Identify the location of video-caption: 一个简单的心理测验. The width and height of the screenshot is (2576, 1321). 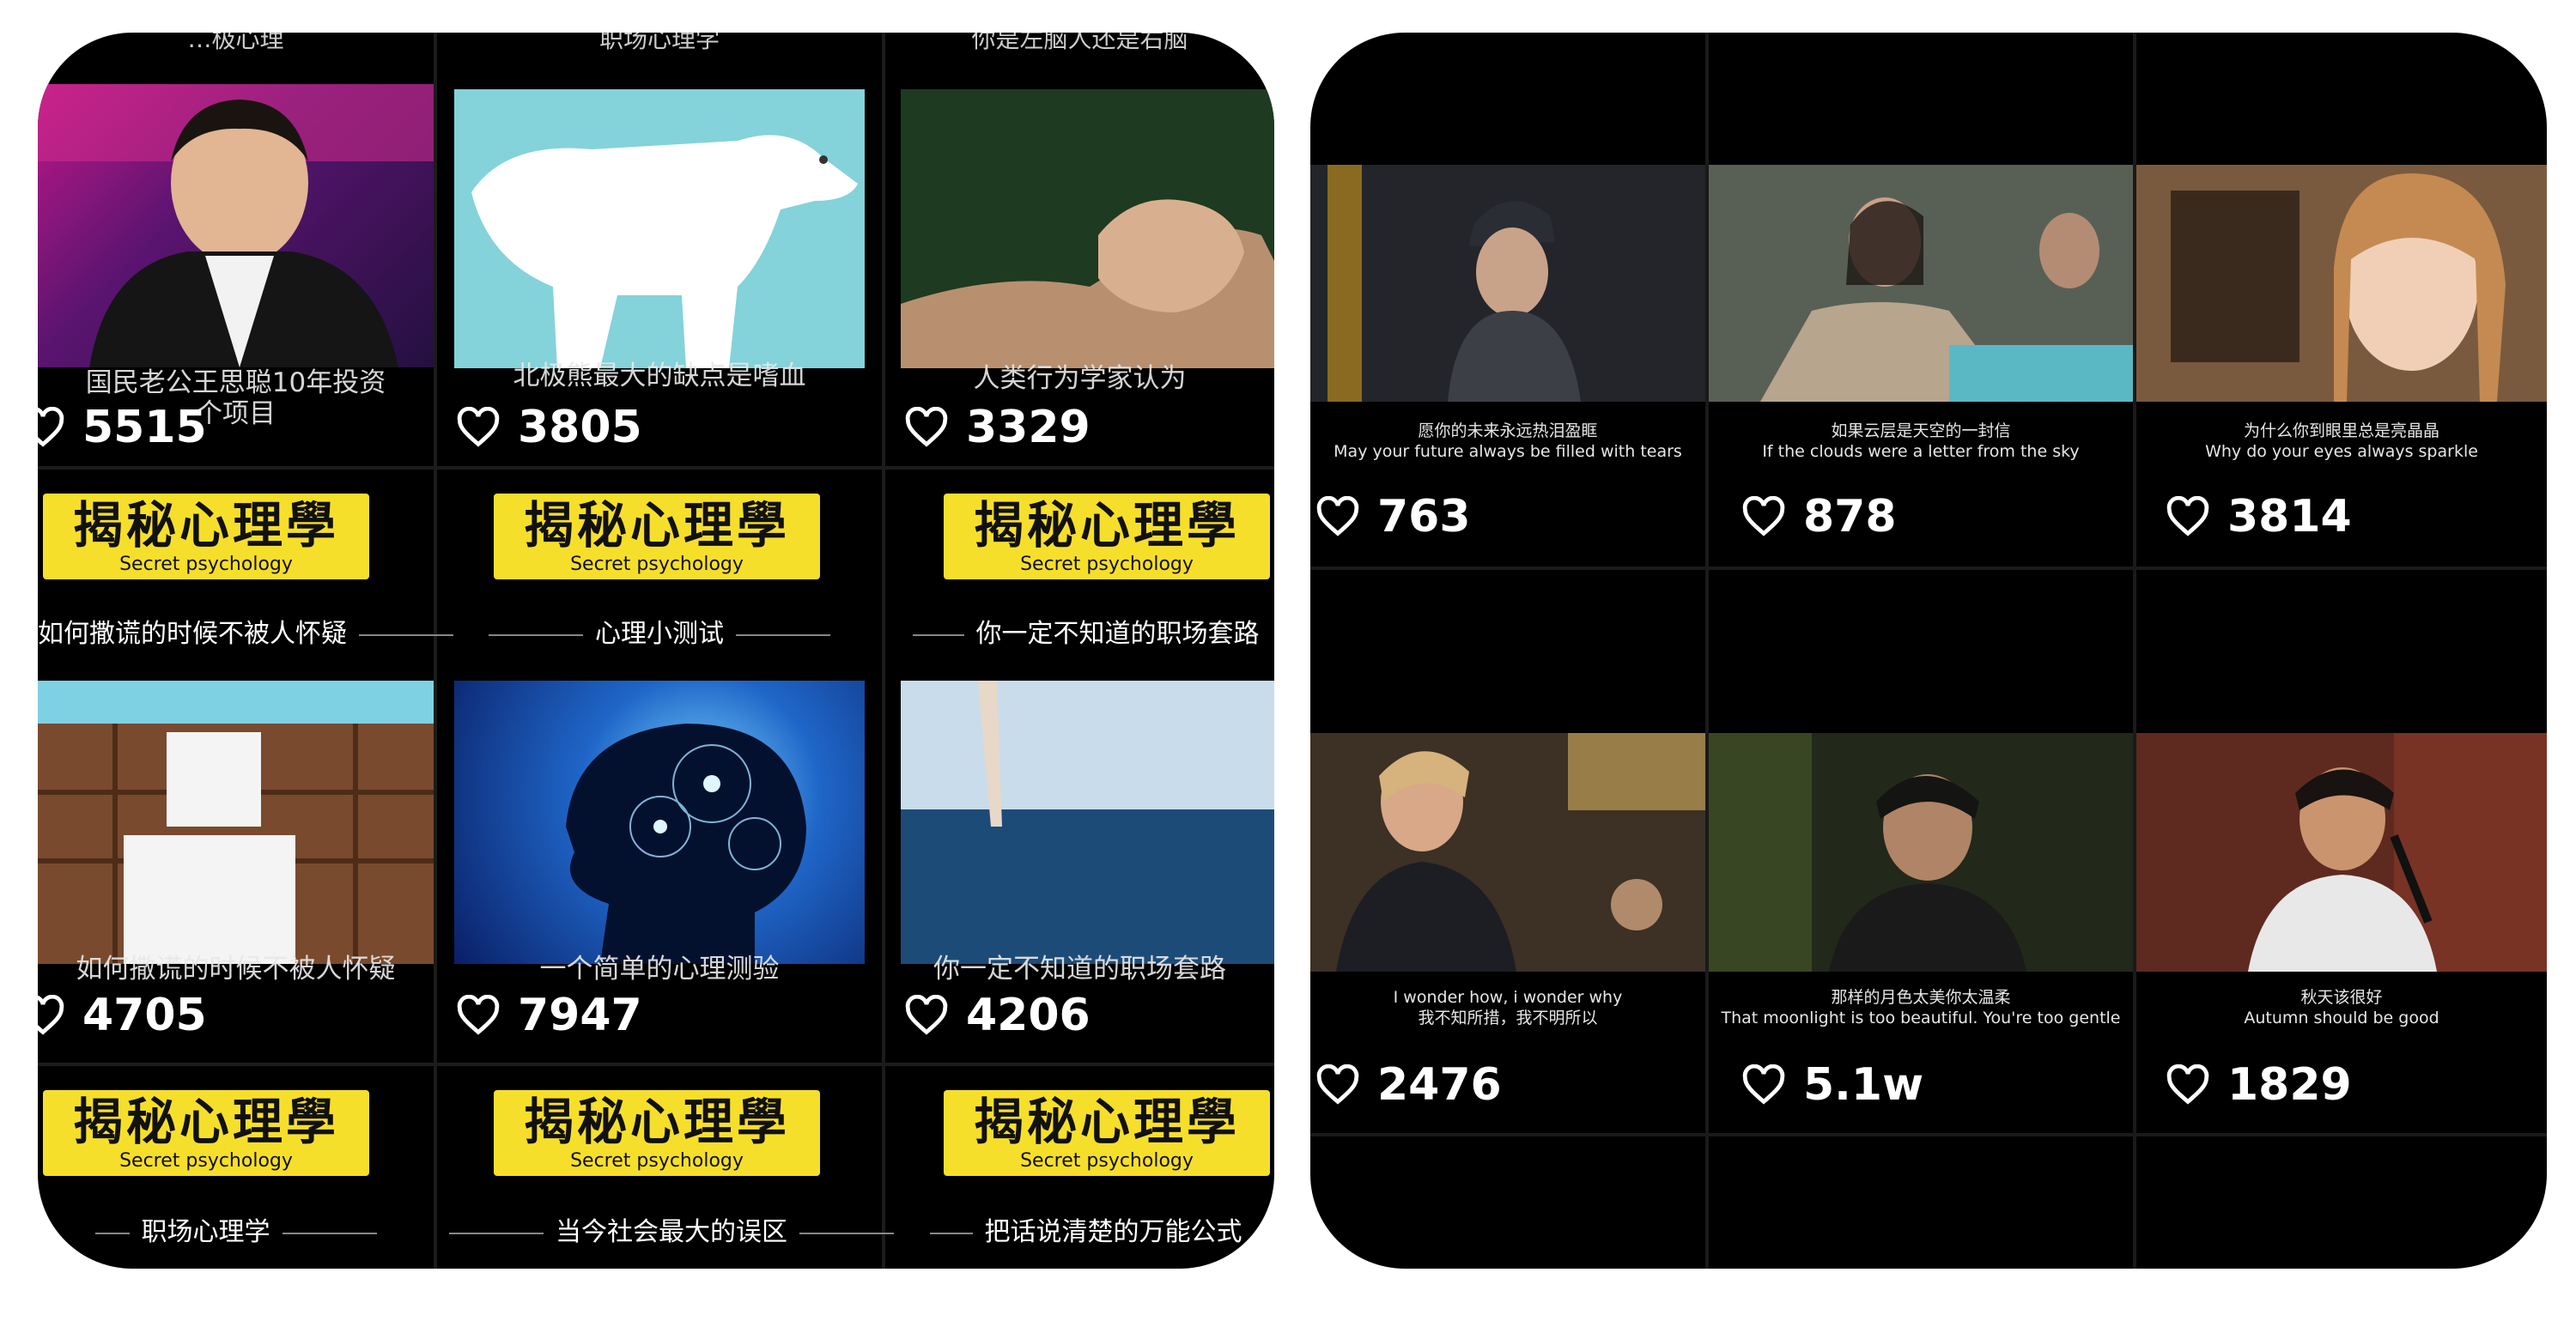
(660, 969).